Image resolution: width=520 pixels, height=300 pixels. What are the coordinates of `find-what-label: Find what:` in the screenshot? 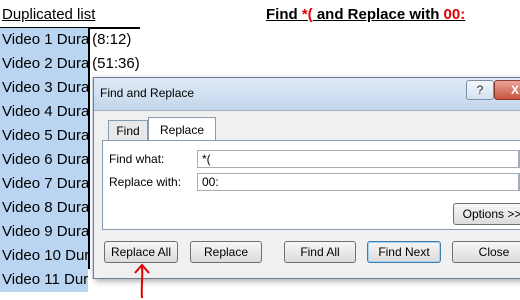 It's located at (137, 159).